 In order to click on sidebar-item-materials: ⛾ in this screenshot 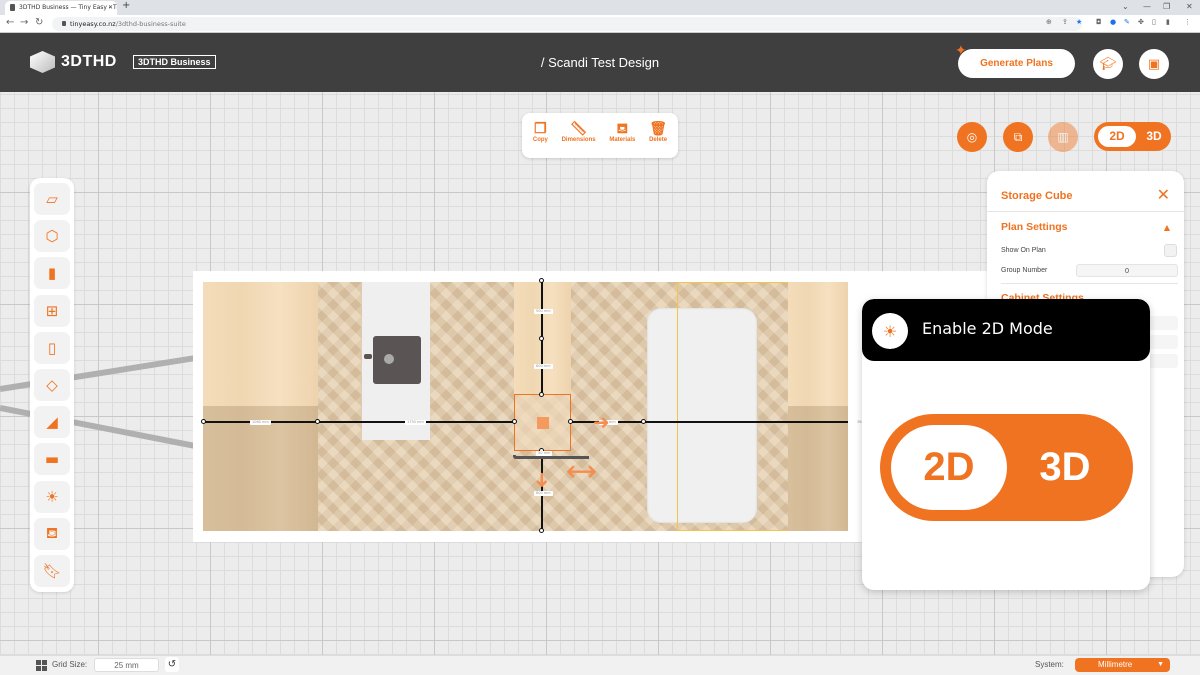, I will do `click(52, 533)`.